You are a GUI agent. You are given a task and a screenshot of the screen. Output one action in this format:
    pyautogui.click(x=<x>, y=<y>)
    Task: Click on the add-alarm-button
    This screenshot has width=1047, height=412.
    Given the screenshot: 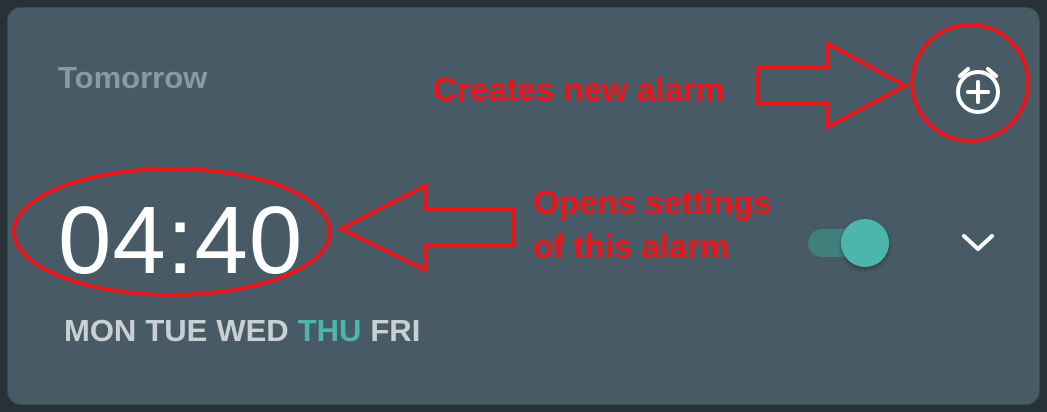 What is the action you would take?
    pyautogui.click(x=978, y=90)
    